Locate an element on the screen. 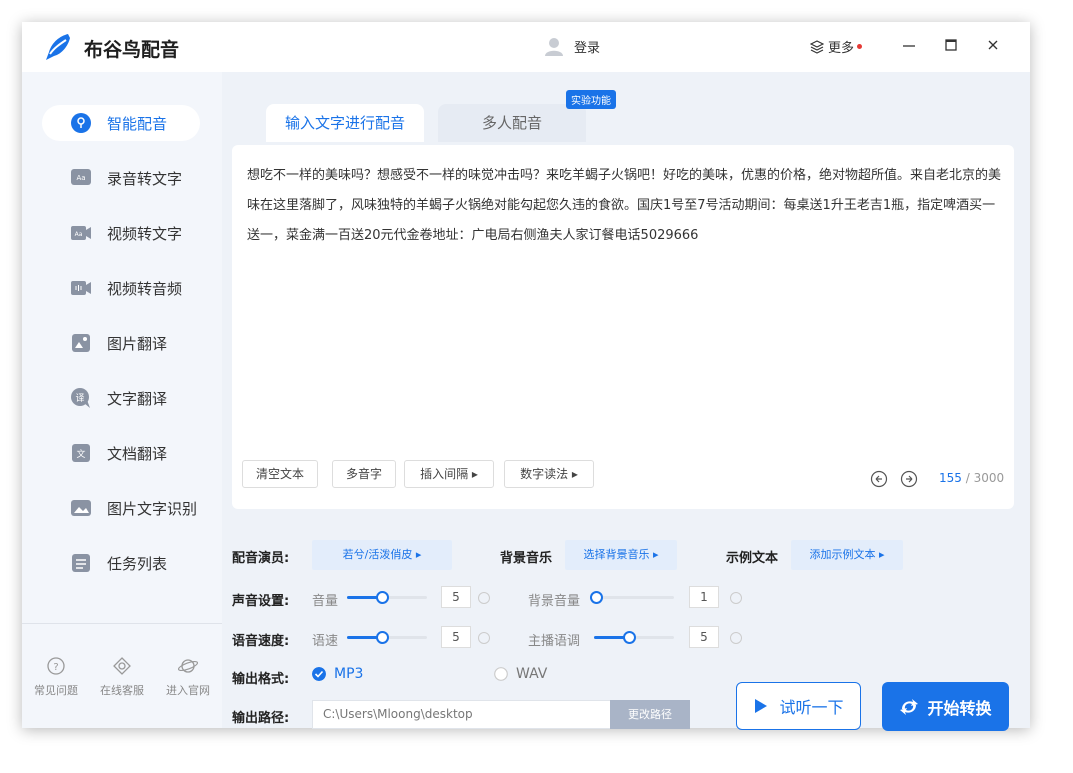 This screenshot has width=1073, height=773. sidebar-item-label: 录音转文字 is located at coordinates (145, 178).